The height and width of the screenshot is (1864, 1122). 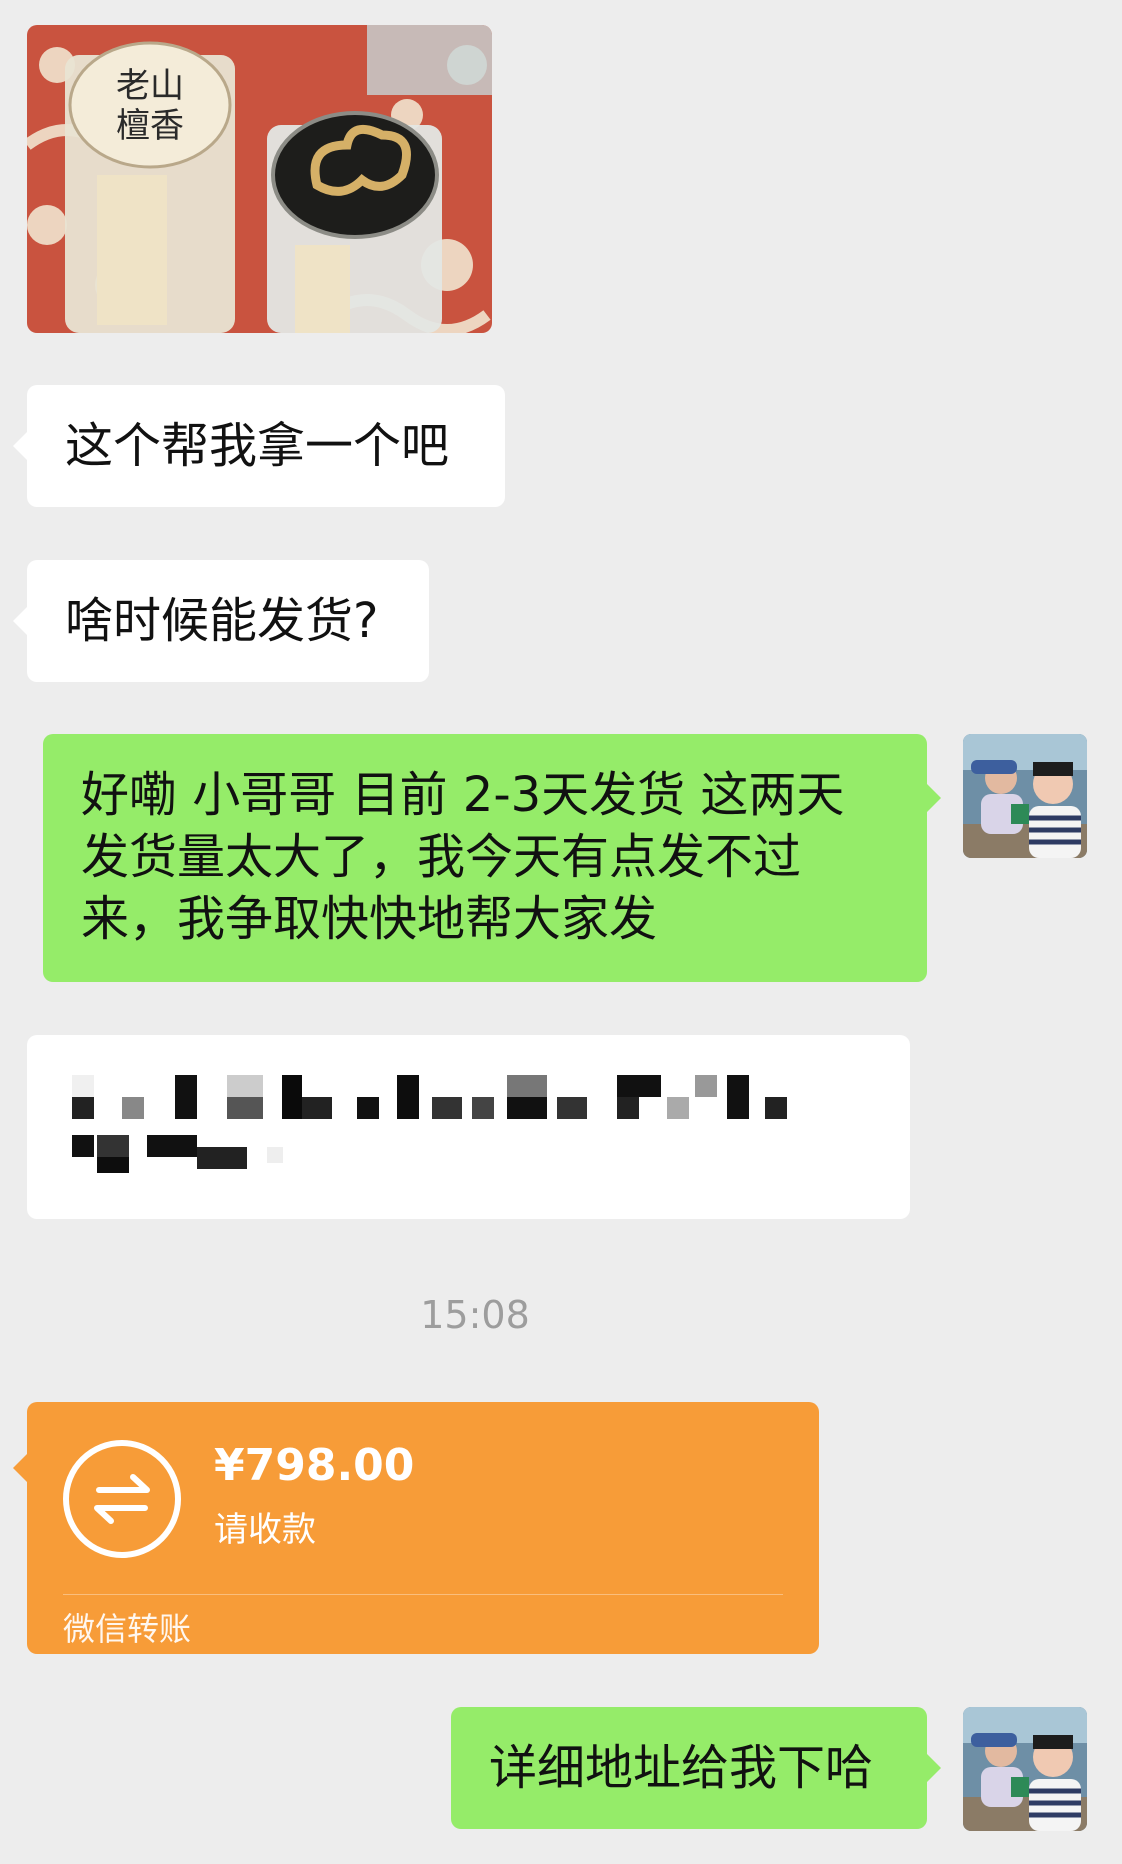 I want to click on incoming-message-bubble: 啥时候能发货?, so click(x=221, y=621).